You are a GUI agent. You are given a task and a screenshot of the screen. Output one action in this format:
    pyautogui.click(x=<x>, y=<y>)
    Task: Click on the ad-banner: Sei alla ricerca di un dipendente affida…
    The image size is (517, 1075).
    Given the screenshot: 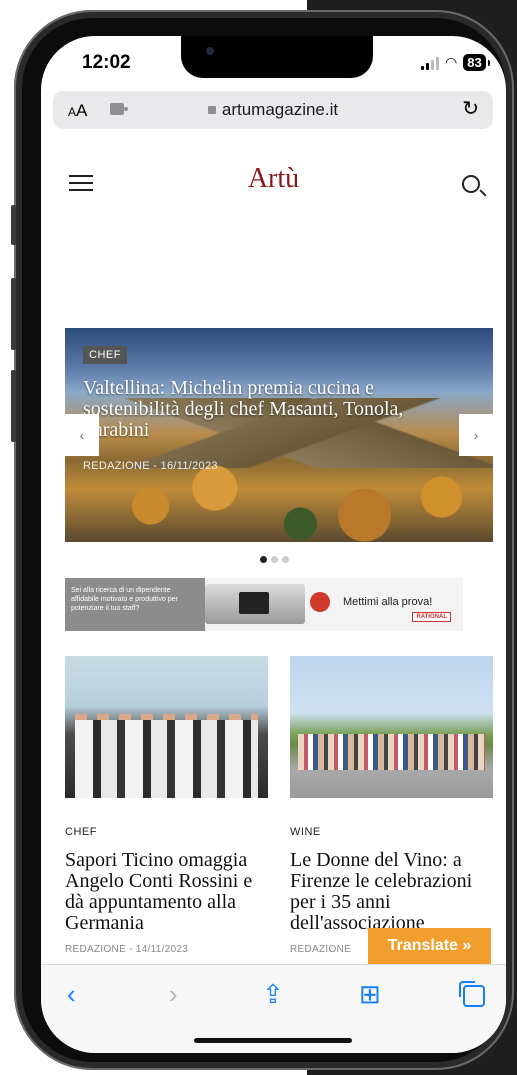 What is the action you would take?
    pyautogui.click(x=264, y=604)
    